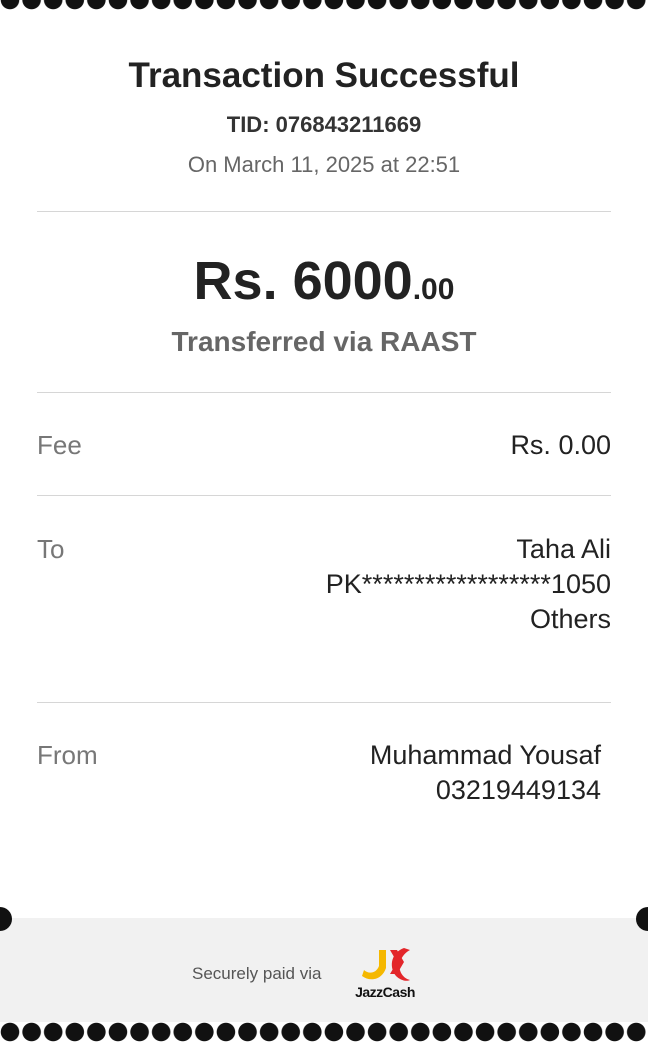 The height and width of the screenshot is (1042, 648). What do you see at coordinates (324, 124) in the screenshot?
I see `transaction-id: TID: 076843211669` at bounding box center [324, 124].